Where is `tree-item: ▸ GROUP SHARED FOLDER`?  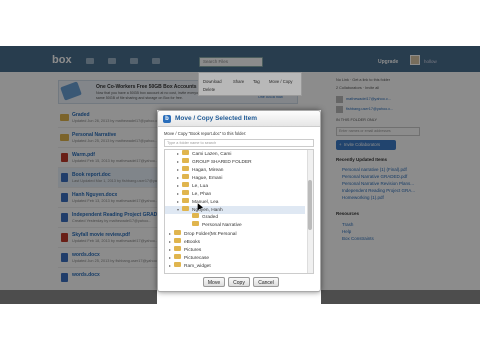 tree-item: ▸ GROUP SHARED FOLDER is located at coordinates (208, 162).